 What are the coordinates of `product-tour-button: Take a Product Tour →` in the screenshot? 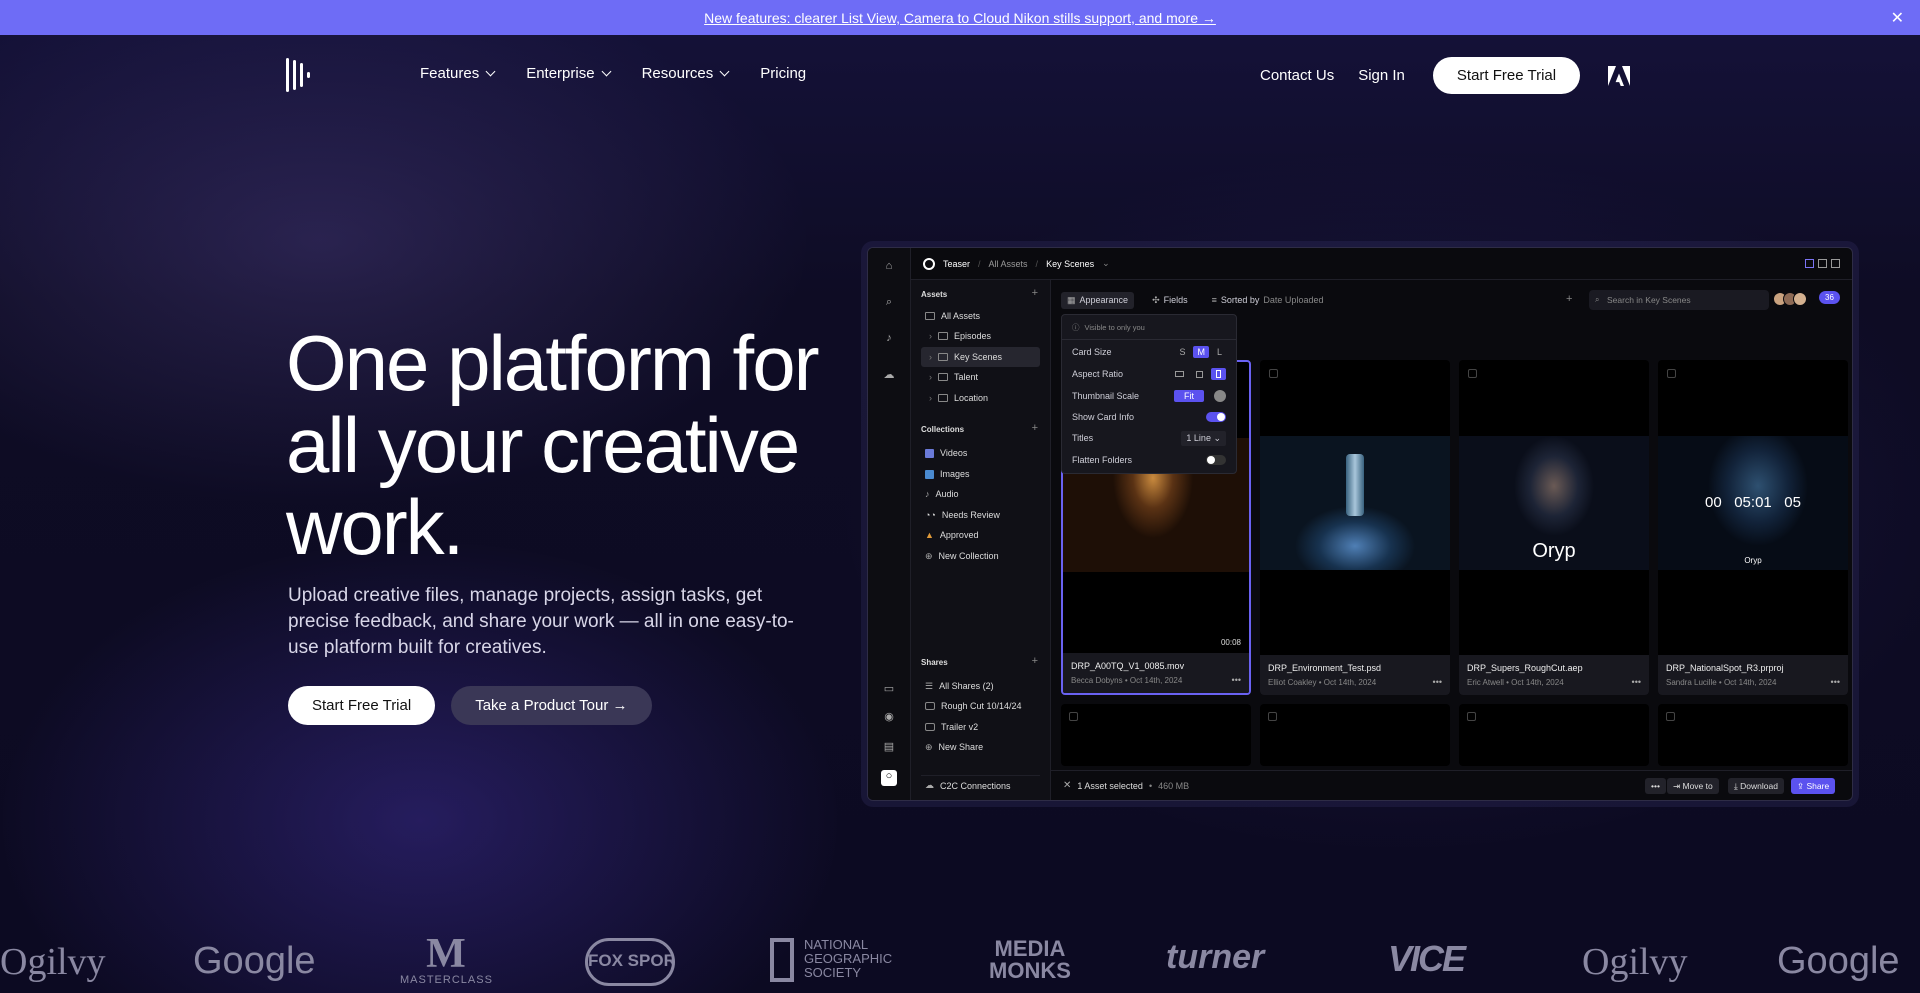 It's located at (551, 705).